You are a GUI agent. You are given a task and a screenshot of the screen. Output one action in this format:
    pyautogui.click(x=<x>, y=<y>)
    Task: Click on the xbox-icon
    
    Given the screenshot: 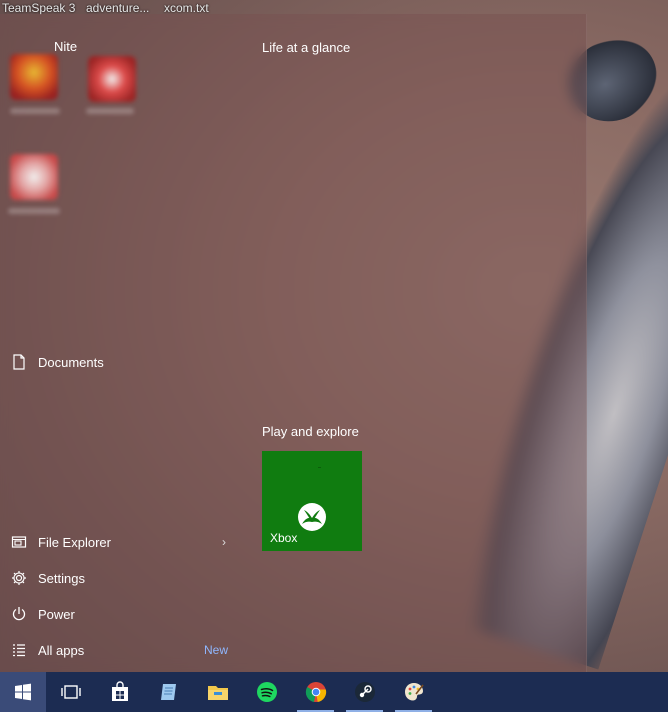 What is the action you would take?
    pyautogui.click(x=312, y=517)
    